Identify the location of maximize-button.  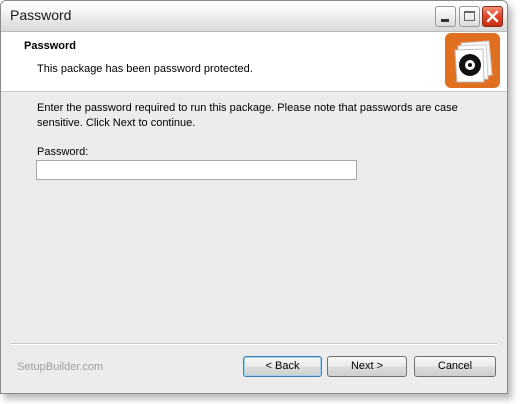
(469, 16).